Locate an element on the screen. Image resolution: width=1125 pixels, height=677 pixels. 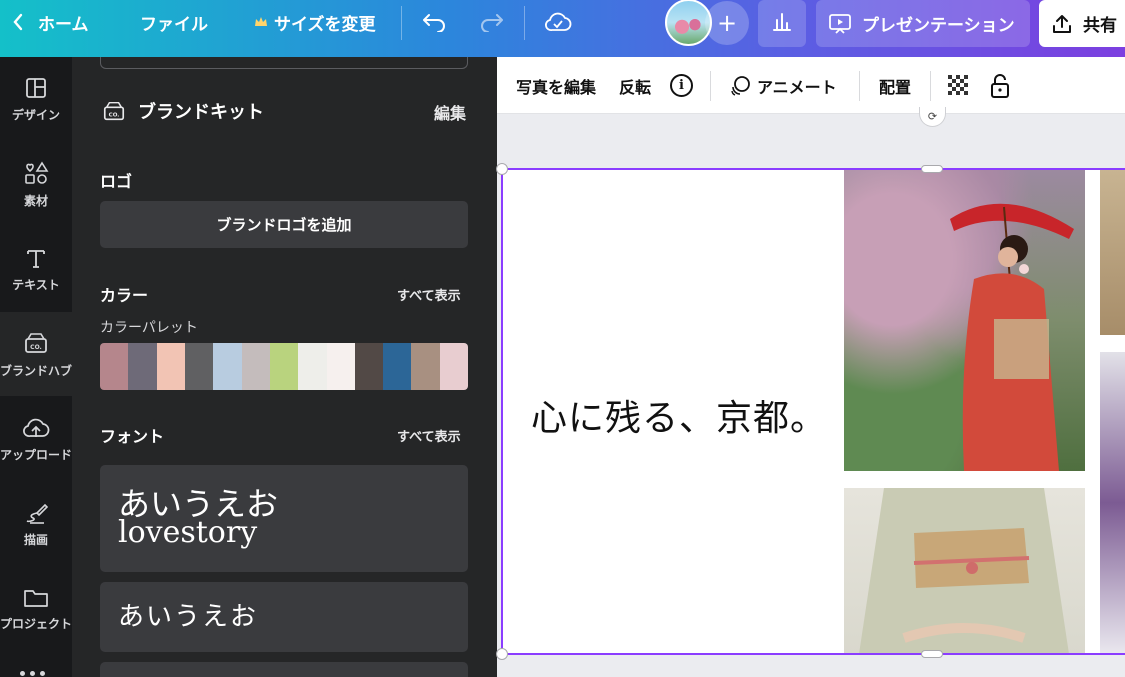
resize-handle-bottom is located at coordinates (932, 654).